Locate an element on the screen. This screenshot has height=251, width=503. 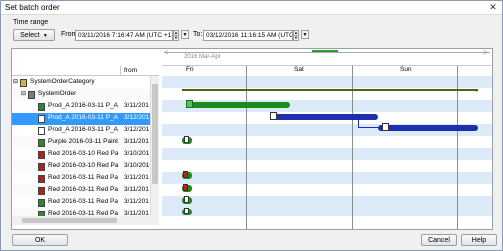
tree-row-order: Red 2016-03-11 Red Paint_1 3/11/201 is located at coordinates (85, 179).